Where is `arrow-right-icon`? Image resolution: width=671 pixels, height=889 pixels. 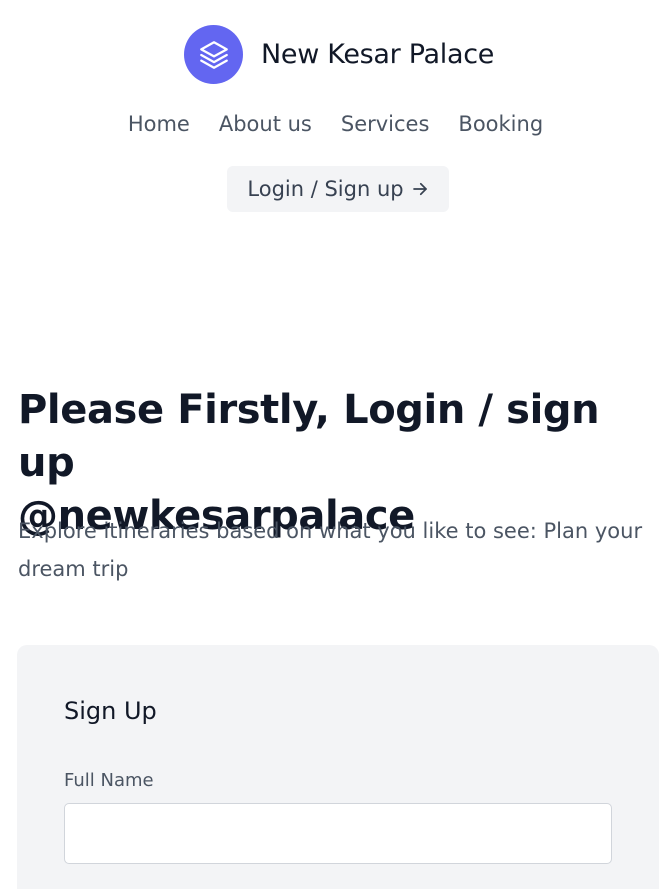
arrow-right-icon is located at coordinates (420, 189).